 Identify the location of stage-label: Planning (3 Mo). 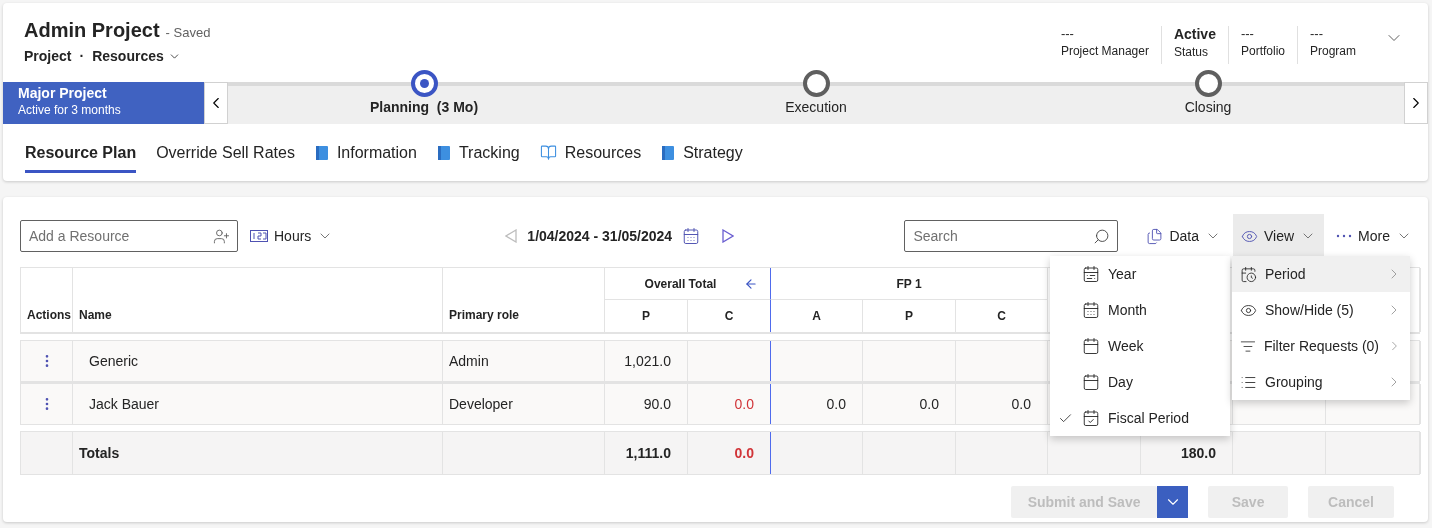
(424, 107).